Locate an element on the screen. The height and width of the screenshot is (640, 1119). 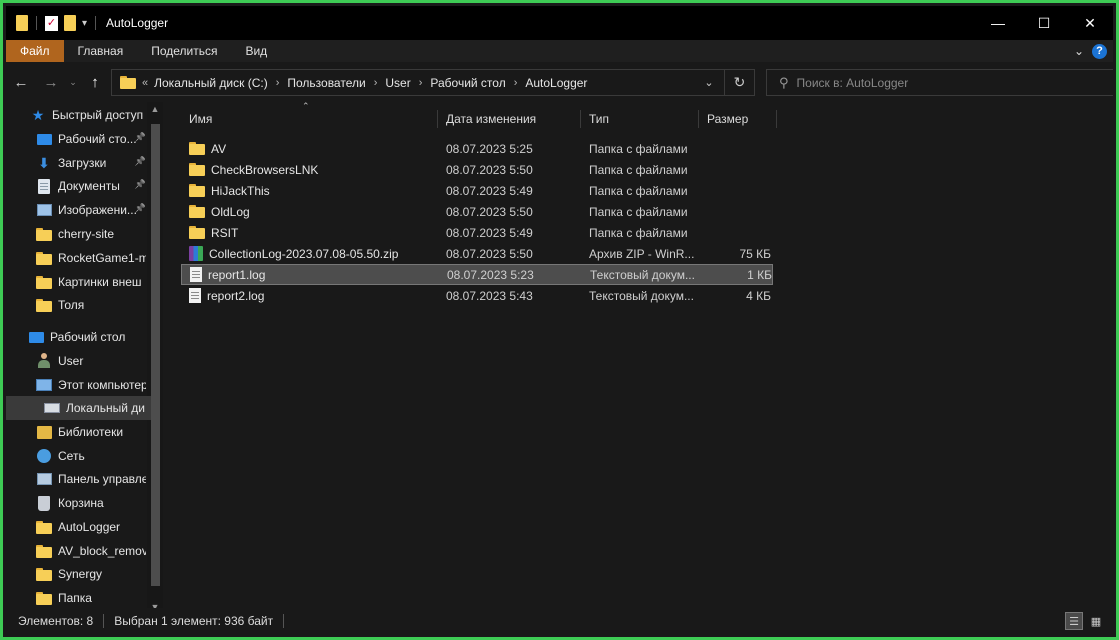
expand-ribbon-icon: ⌄ is located at coordinates (1079, 51).